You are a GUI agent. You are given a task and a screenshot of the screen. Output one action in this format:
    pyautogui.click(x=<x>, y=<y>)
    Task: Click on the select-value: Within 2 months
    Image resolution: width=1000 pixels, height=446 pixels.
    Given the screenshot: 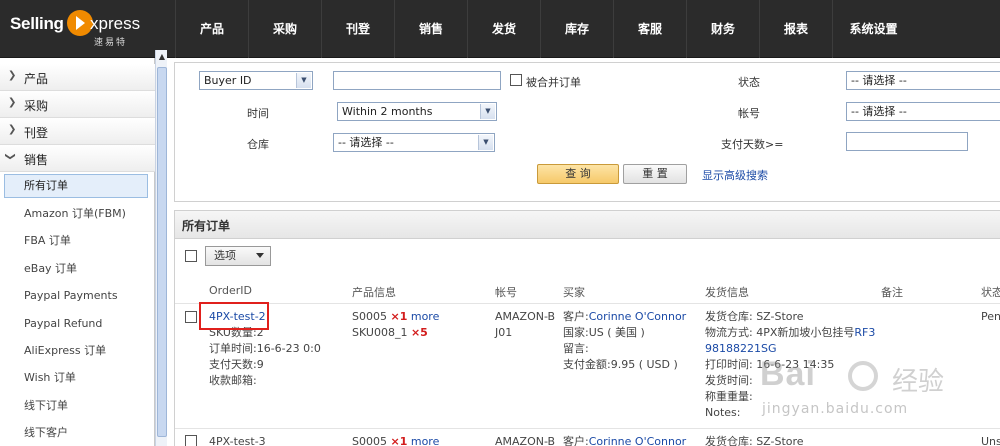 What is the action you would take?
    pyautogui.click(x=387, y=111)
    